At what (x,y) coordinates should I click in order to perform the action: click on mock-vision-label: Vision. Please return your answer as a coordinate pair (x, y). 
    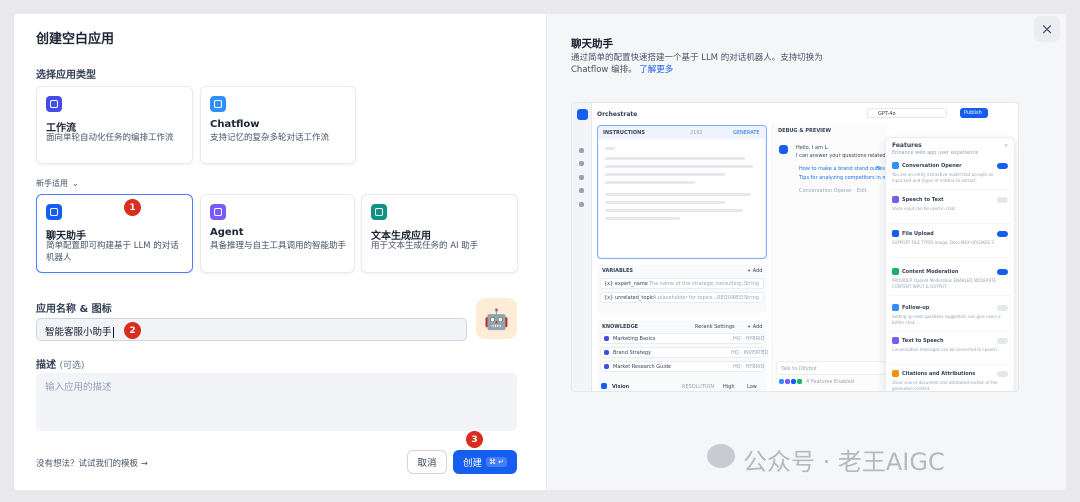
    Looking at the image, I should click on (621, 387).